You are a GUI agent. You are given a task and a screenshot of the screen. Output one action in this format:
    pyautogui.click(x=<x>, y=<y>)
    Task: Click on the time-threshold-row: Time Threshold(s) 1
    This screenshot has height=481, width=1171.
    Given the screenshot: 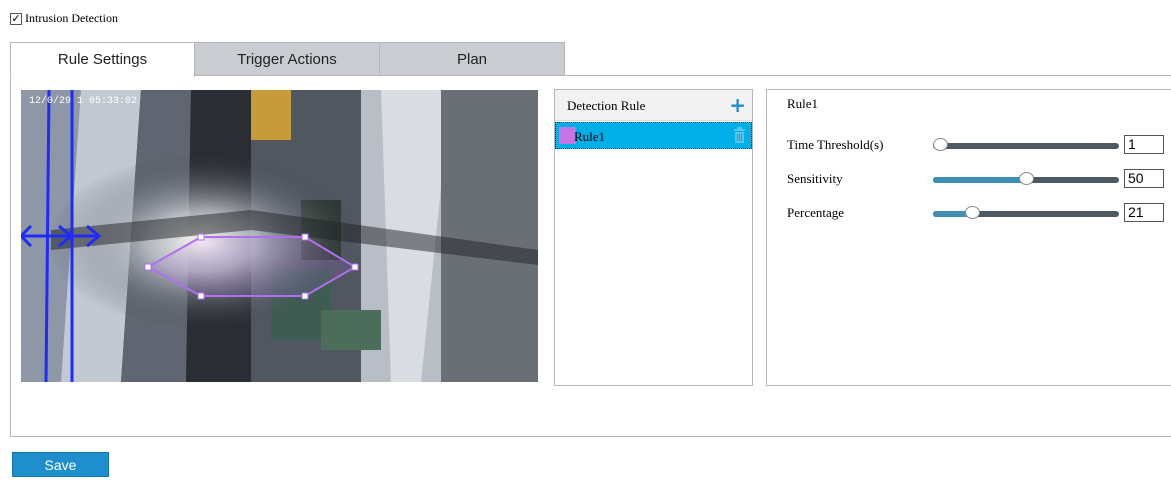 What is the action you would take?
    pyautogui.click(x=977, y=145)
    